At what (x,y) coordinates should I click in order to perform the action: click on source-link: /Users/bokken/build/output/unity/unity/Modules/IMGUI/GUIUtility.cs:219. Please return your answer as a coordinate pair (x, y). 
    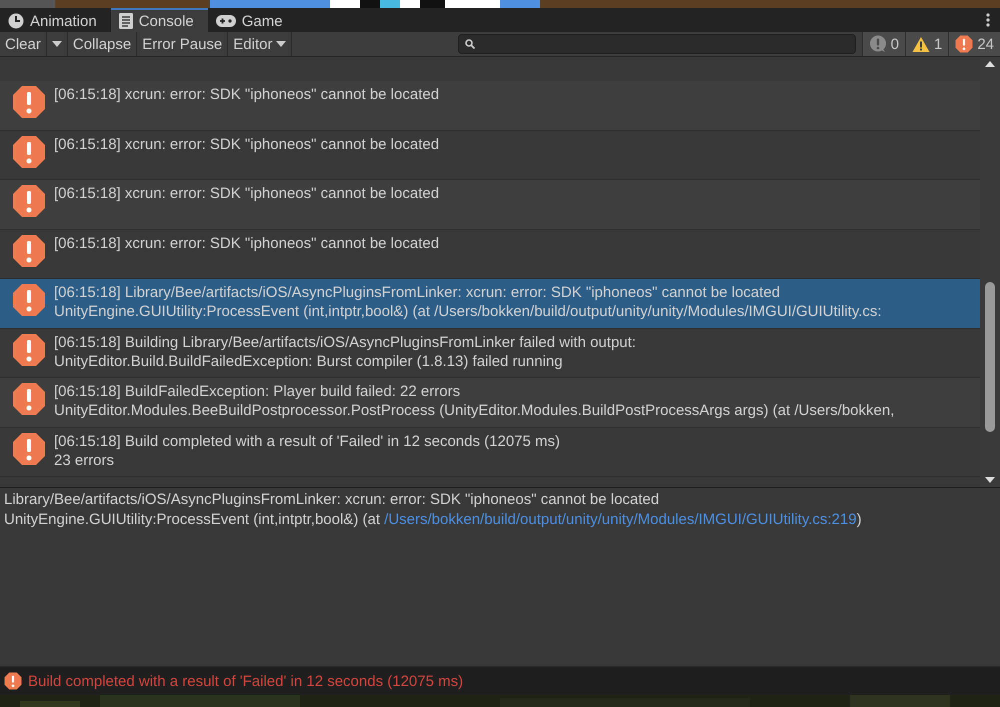
    Looking at the image, I should click on (620, 519).